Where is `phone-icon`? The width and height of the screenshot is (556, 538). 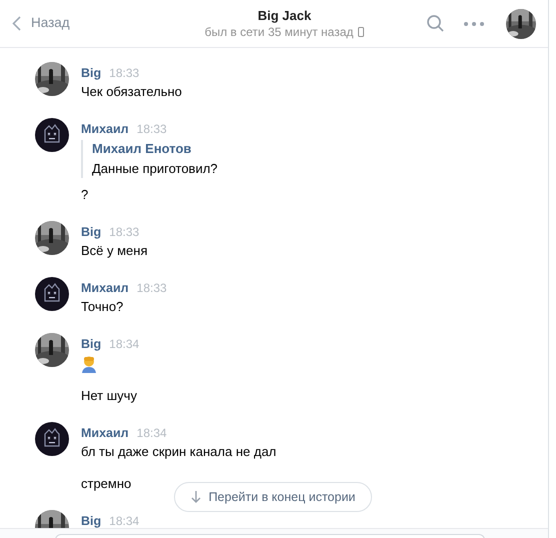
phone-icon is located at coordinates (361, 31).